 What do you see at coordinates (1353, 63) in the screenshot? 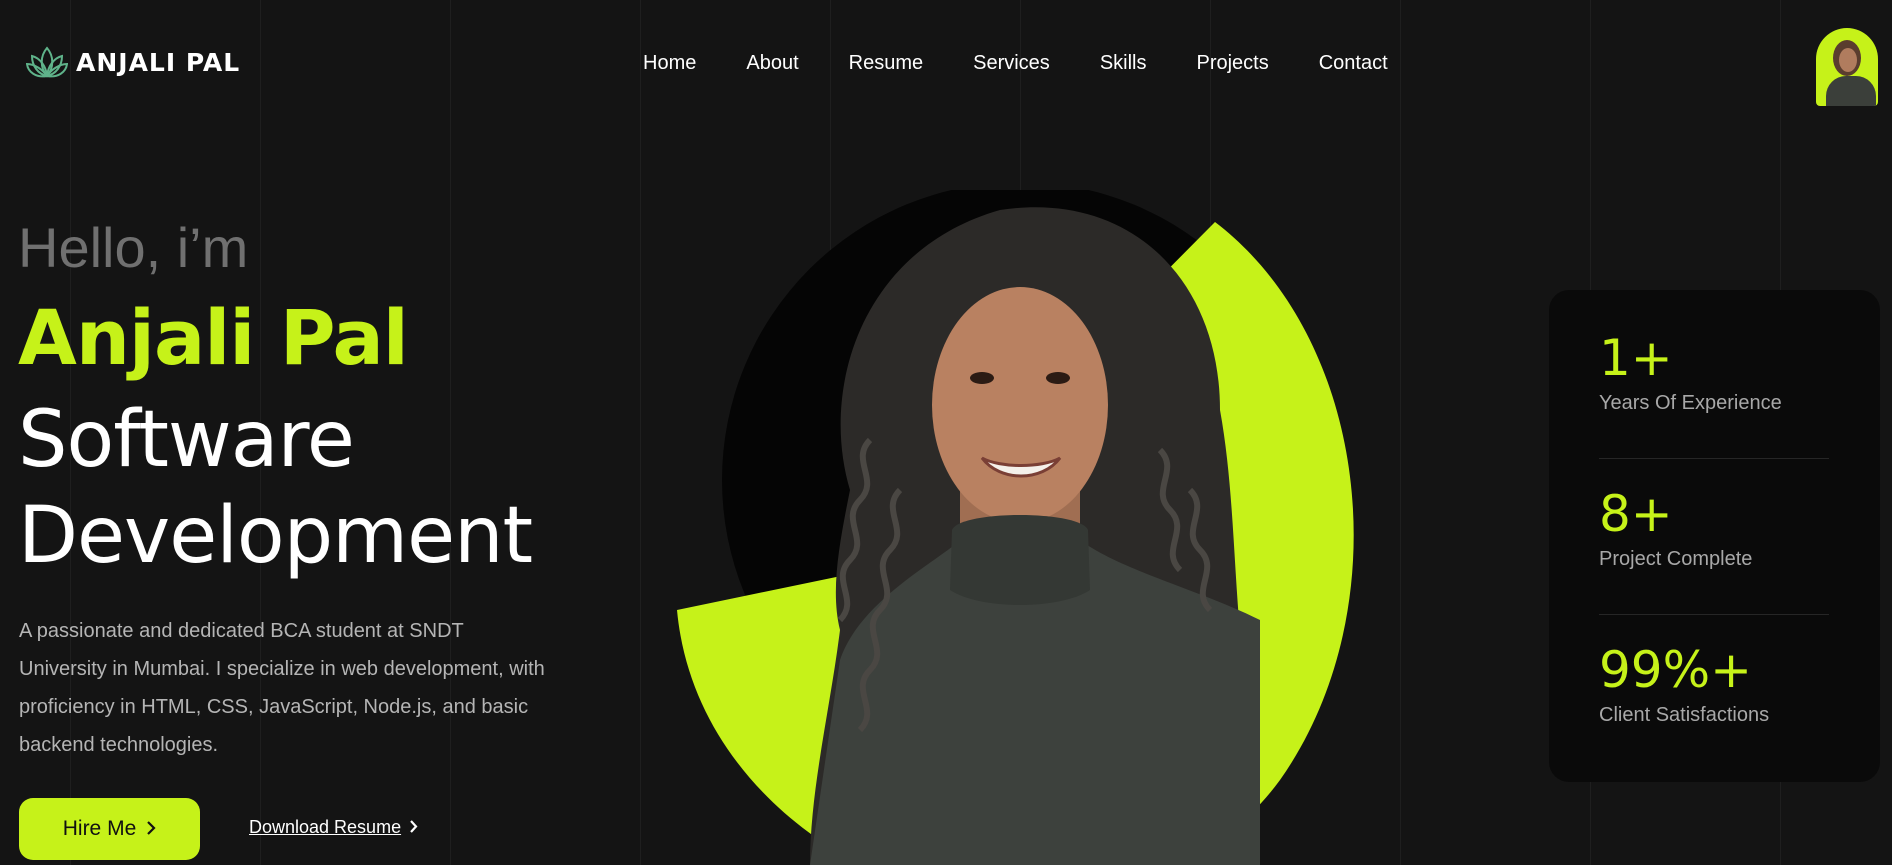
I see `nav-item-contact: Contact` at bounding box center [1353, 63].